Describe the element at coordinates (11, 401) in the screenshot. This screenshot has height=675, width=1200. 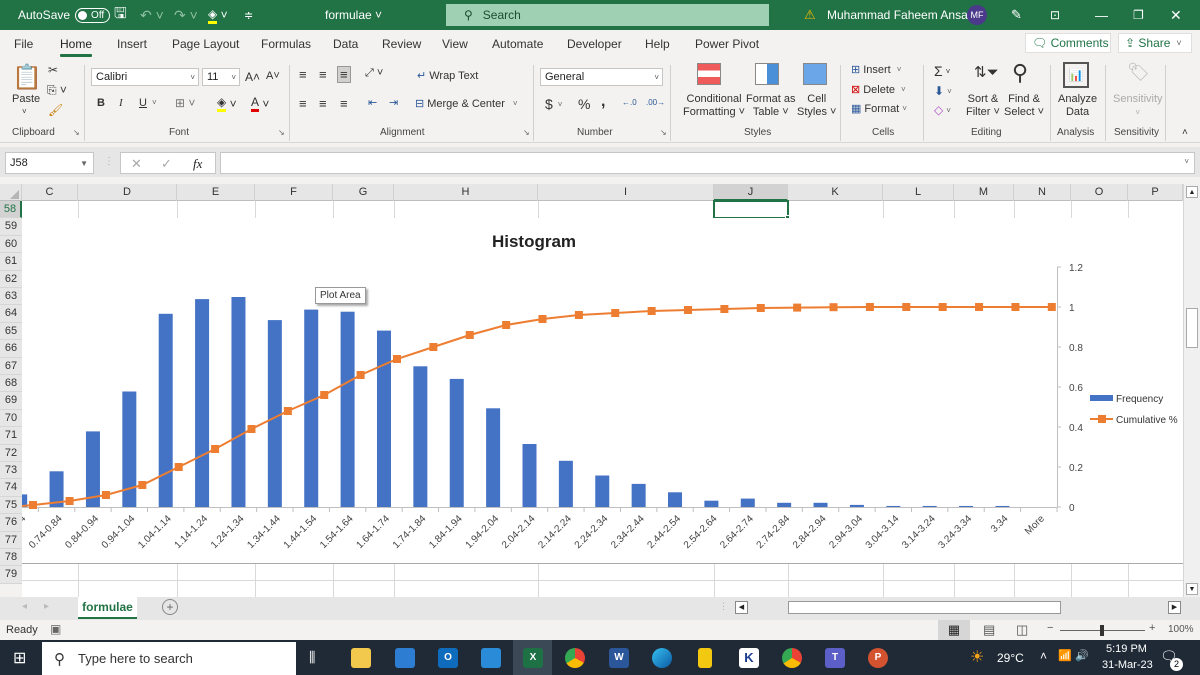
I see `row-header-69: 69` at that location.